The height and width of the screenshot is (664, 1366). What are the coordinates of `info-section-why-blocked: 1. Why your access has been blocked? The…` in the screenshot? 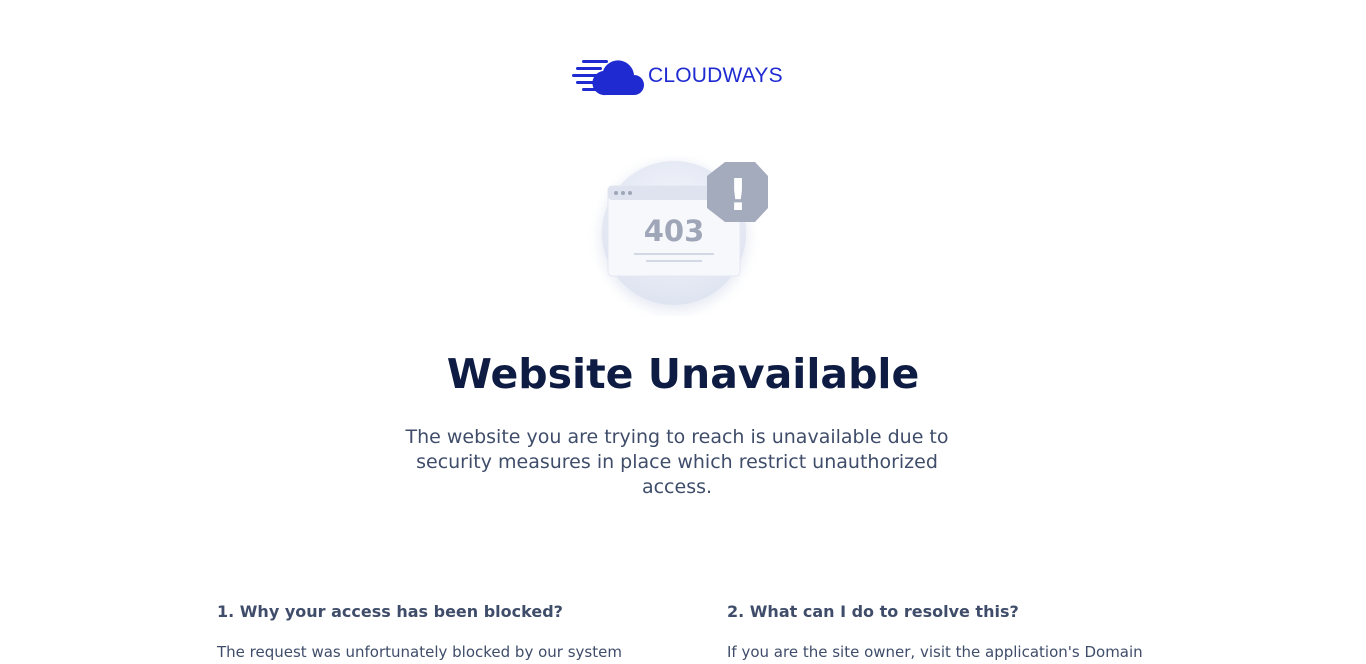 It's located at (452, 632).